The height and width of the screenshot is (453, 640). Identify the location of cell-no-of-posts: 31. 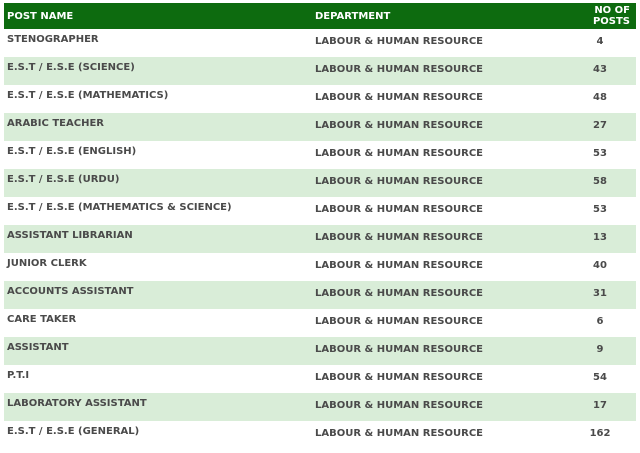
(594, 295).